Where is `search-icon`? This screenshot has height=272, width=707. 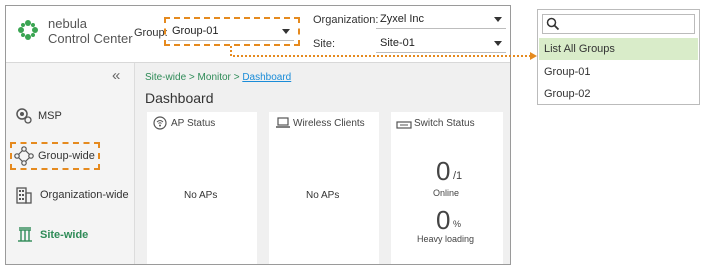
search-icon is located at coordinates (553, 26).